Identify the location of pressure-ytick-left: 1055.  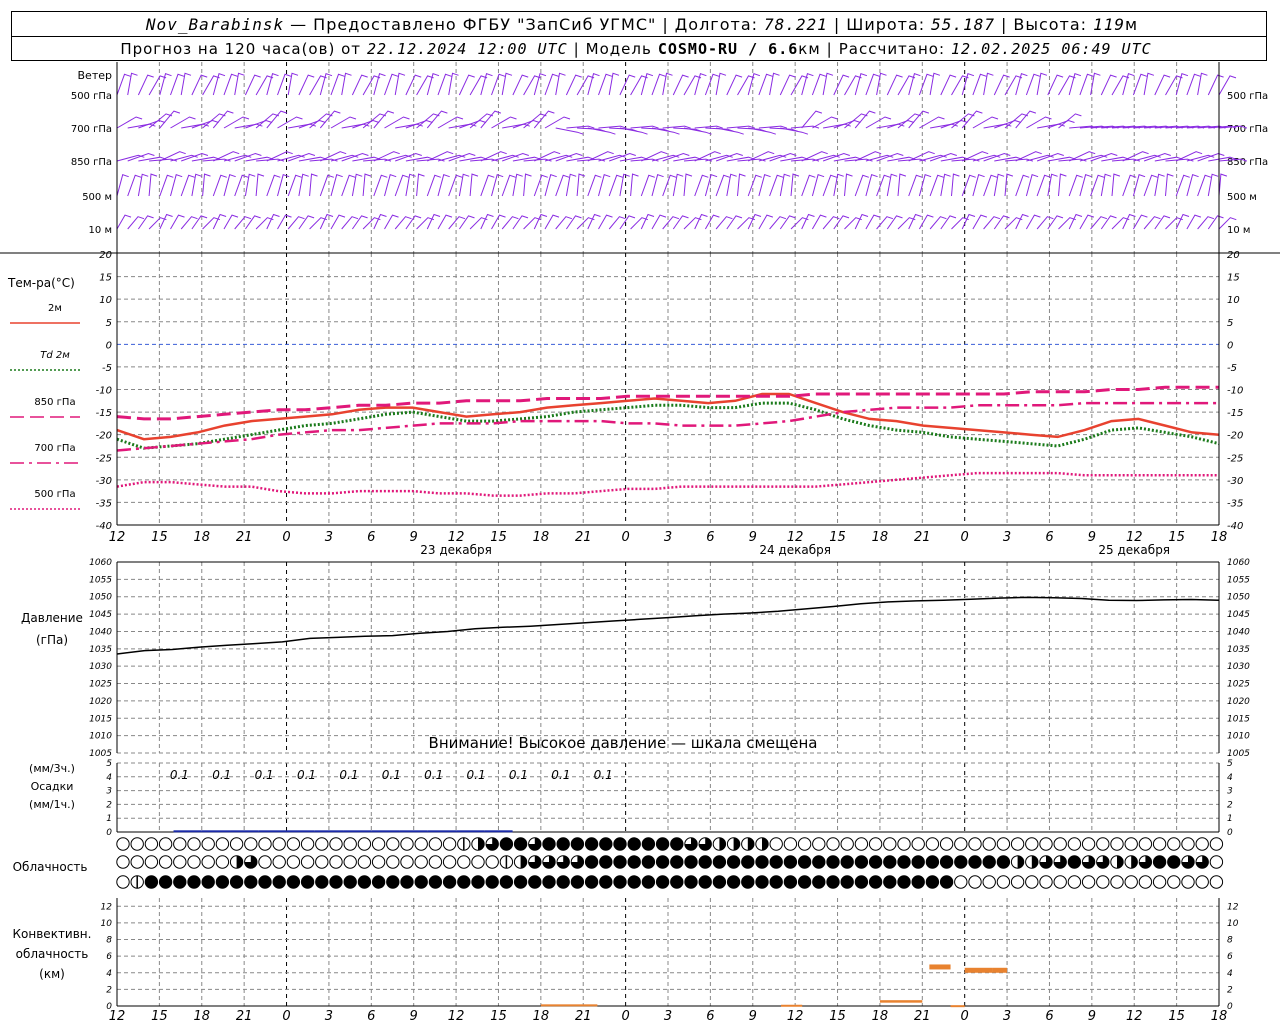
(100, 580).